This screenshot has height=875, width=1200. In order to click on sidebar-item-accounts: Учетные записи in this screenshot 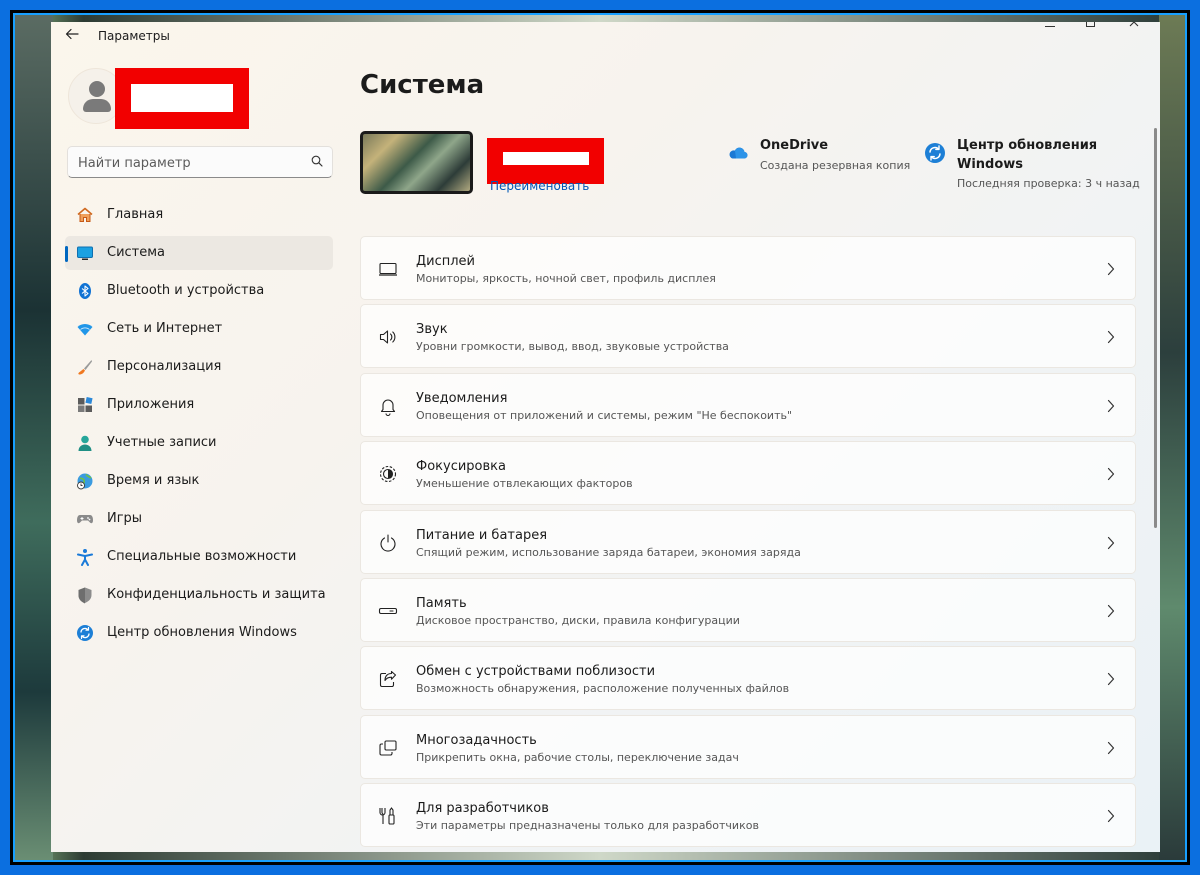, I will do `click(199, 443)`.